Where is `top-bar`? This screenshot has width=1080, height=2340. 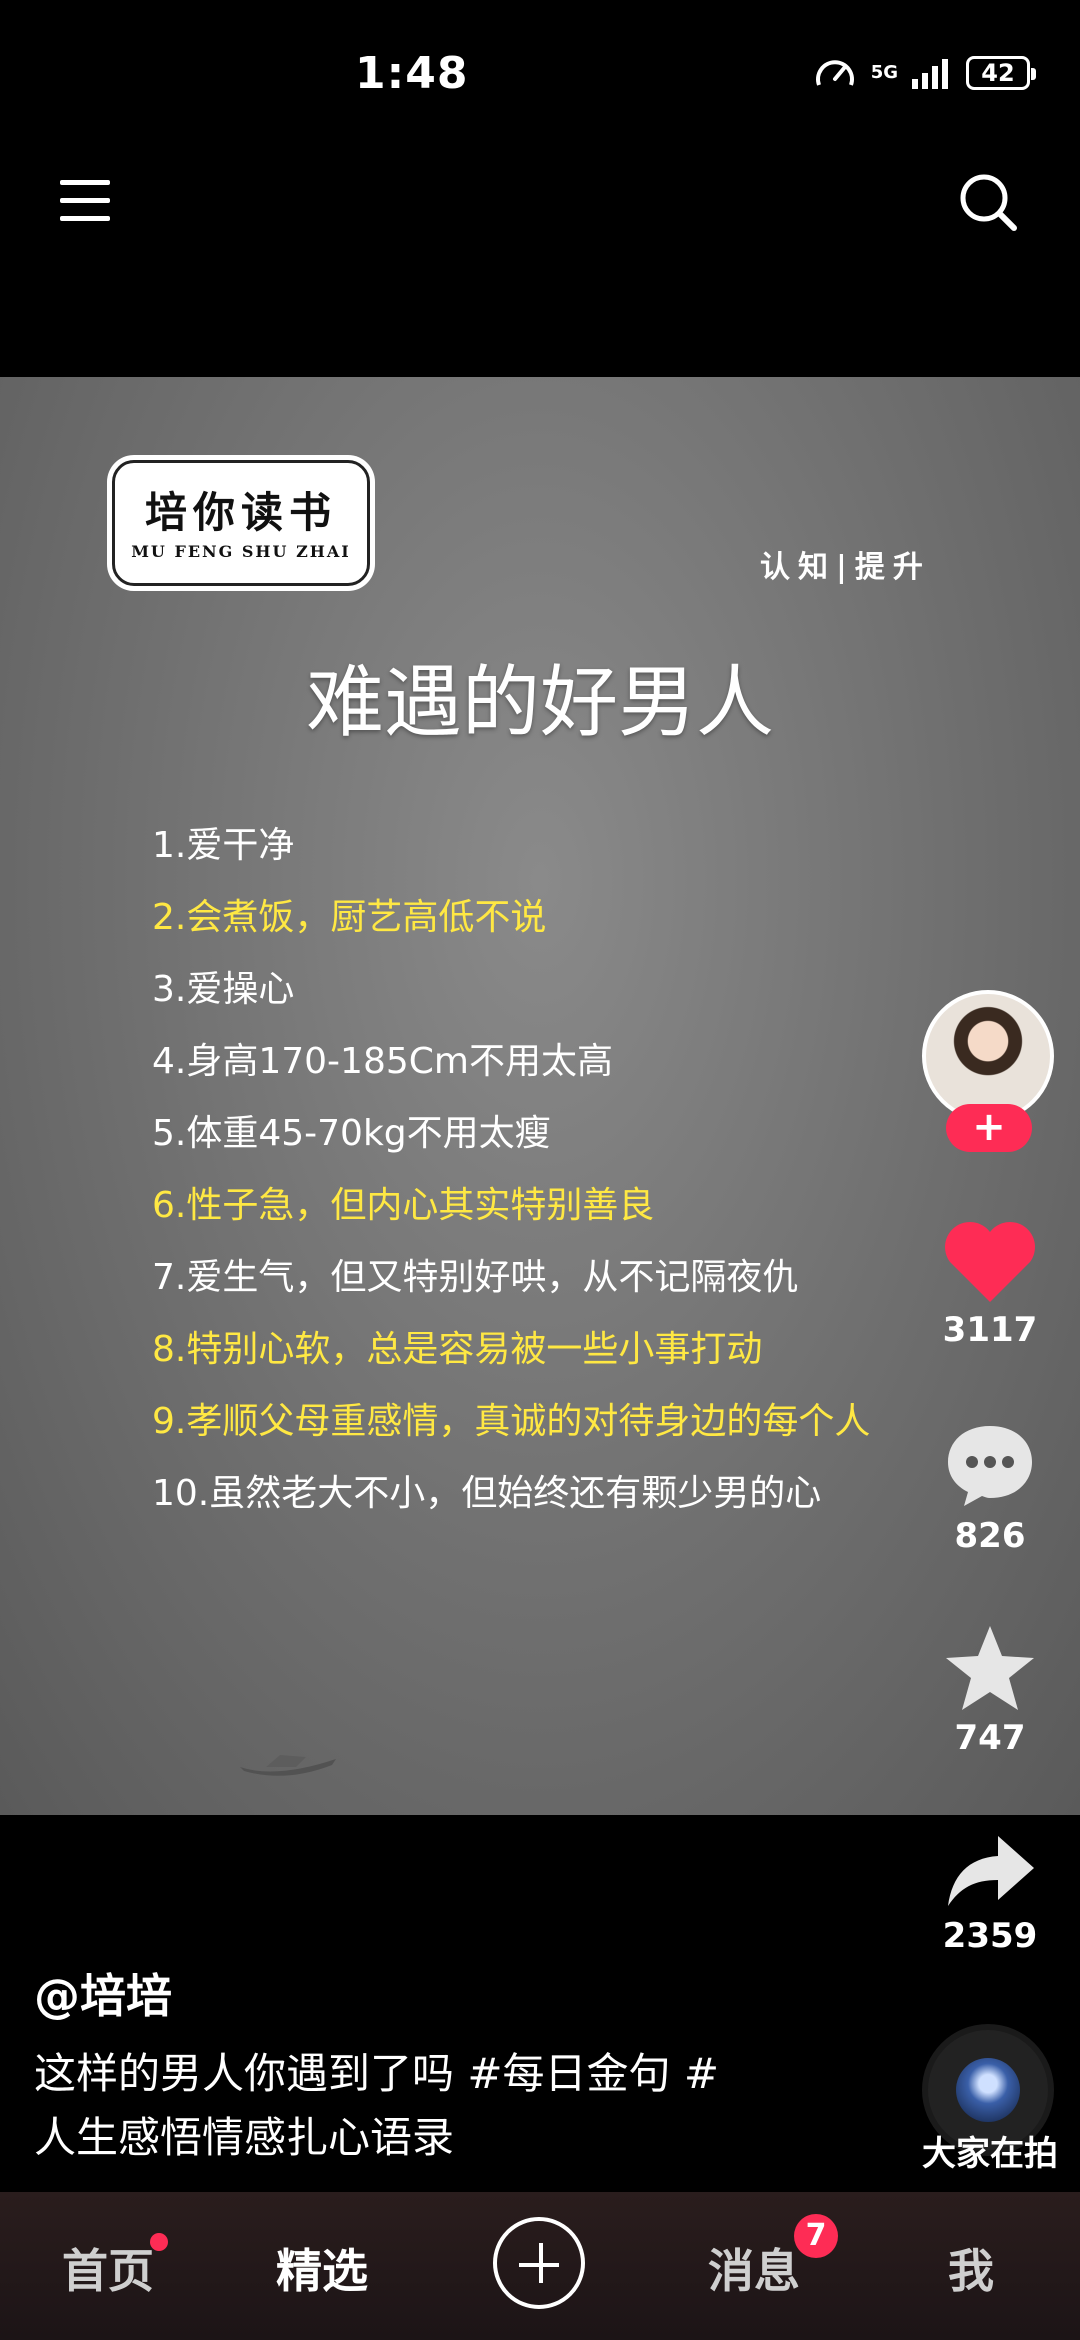
top-bar is located at coordinates (540, 263).